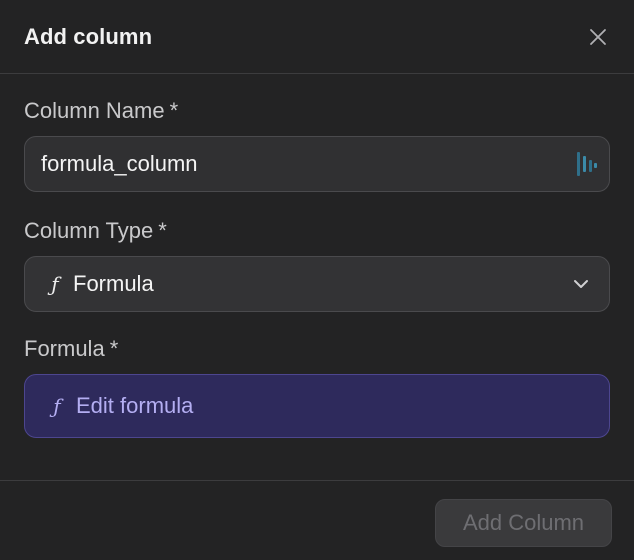 This screenshot has width=634, height=560. What do you see at coordinates (317, 111) in the screenshot?
I see `column-name-label-row: Column Name *` at bounding box center [317, 111].